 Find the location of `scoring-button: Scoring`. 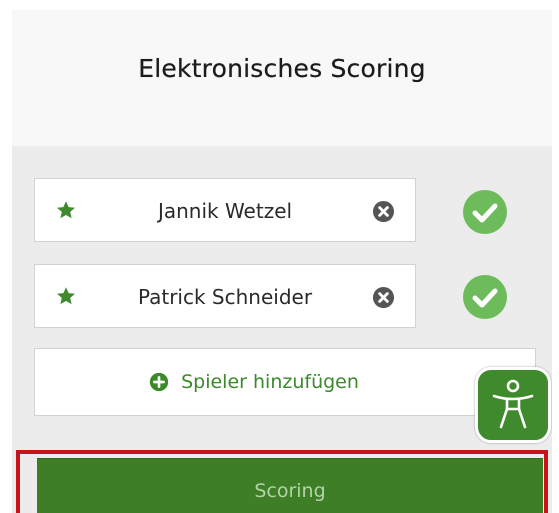

scoring-button: Scoring is located at coordinates (290, 485).